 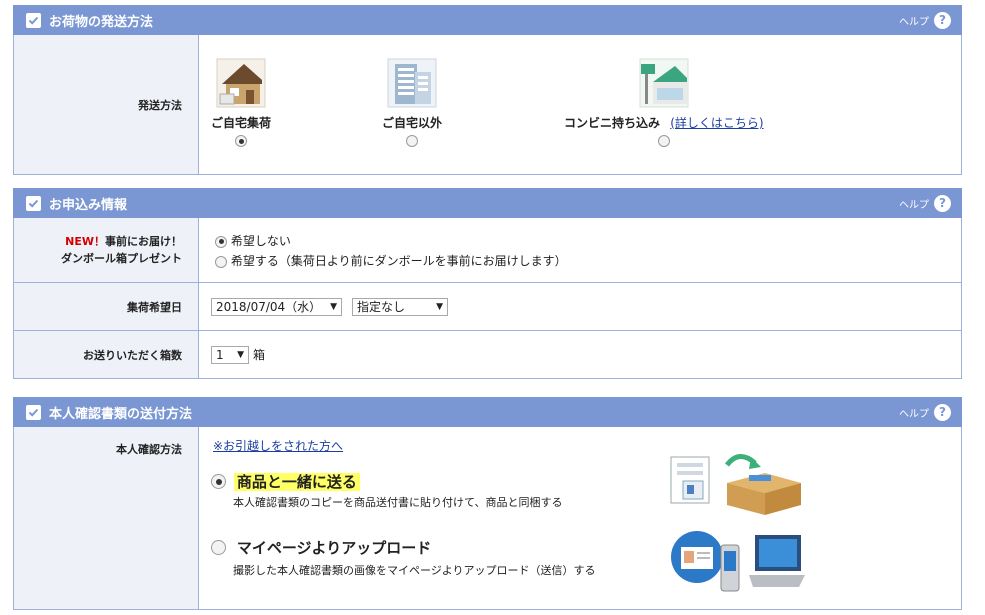 What do you see at coordinates (716, 123) in the screenshot?
I see `details-link: (詳しくはこちら)` at bounding box center [716, 123].